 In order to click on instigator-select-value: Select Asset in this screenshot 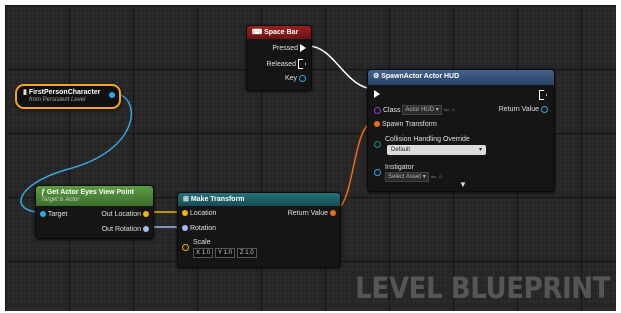, I will do `click(405, 177)`.